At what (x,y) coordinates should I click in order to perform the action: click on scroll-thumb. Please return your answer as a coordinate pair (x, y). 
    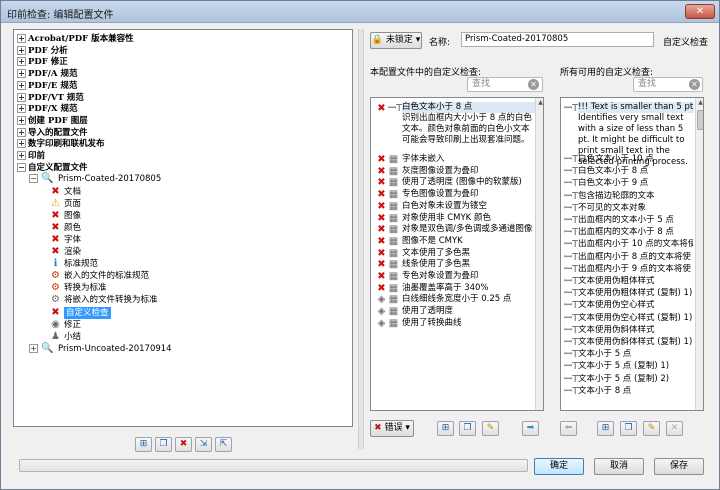
    Looking at the image, I should click on (700, 120).